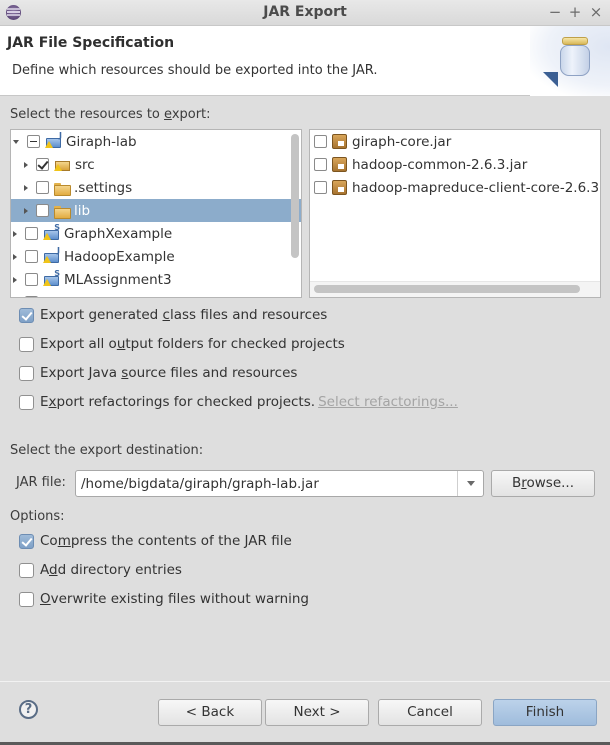 Image resolution: width=610 pixels, height=745 pixels. What do you see at coordinates (596, 12) in the screenshot?
I see `close-icon: ×` at bounding box center [596, 12].